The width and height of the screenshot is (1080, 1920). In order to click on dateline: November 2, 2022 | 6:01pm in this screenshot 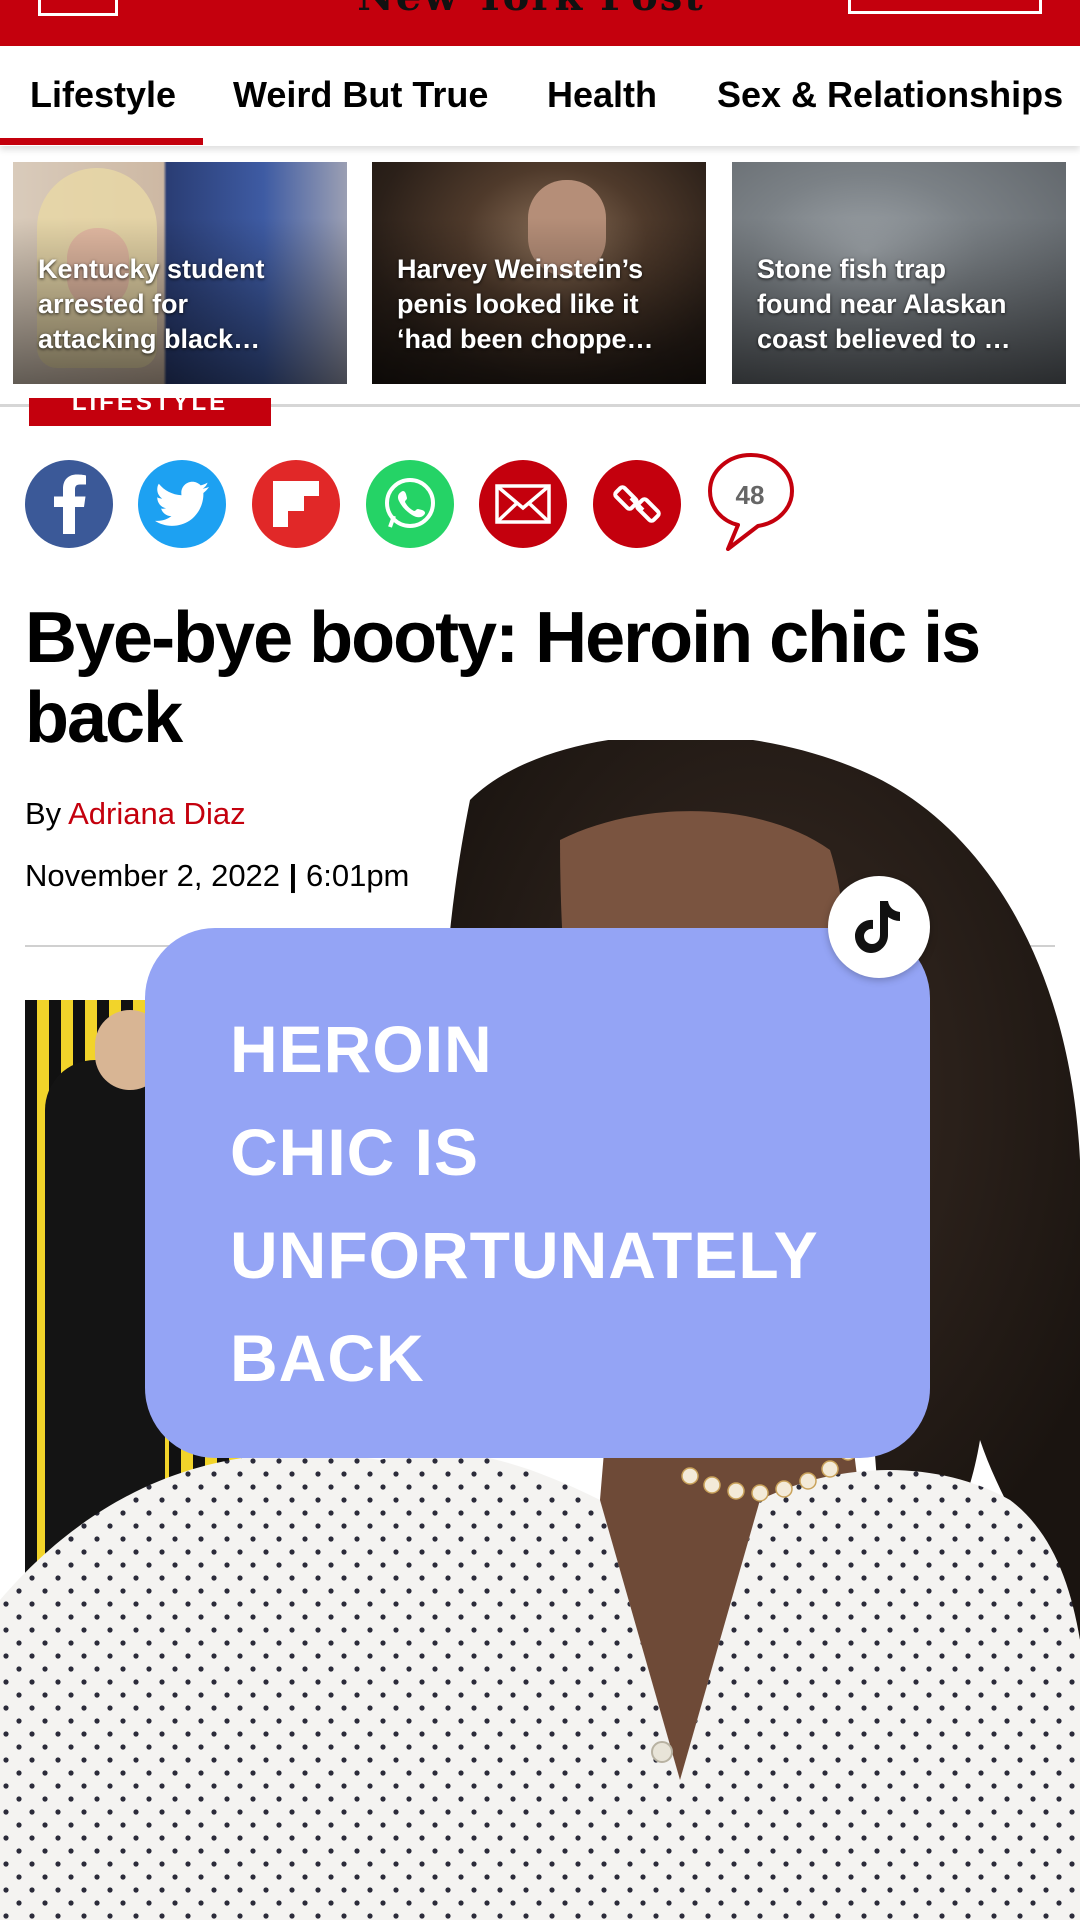, I will do `click(217, 876)`.